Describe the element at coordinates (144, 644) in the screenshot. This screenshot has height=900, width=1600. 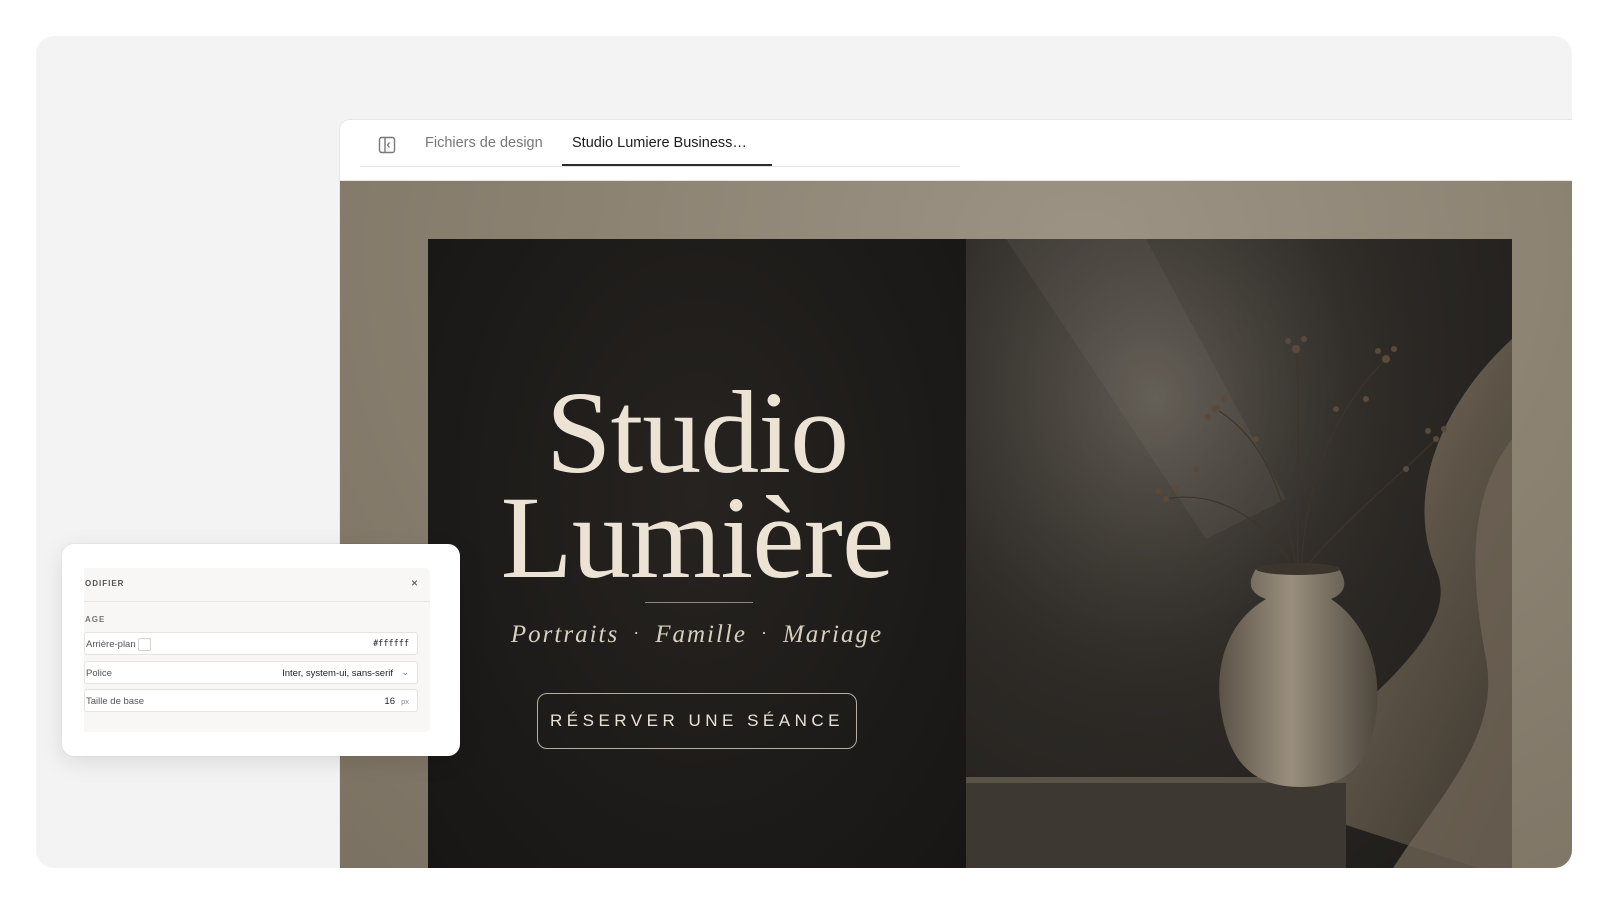
I see `color-swatch` at that location.